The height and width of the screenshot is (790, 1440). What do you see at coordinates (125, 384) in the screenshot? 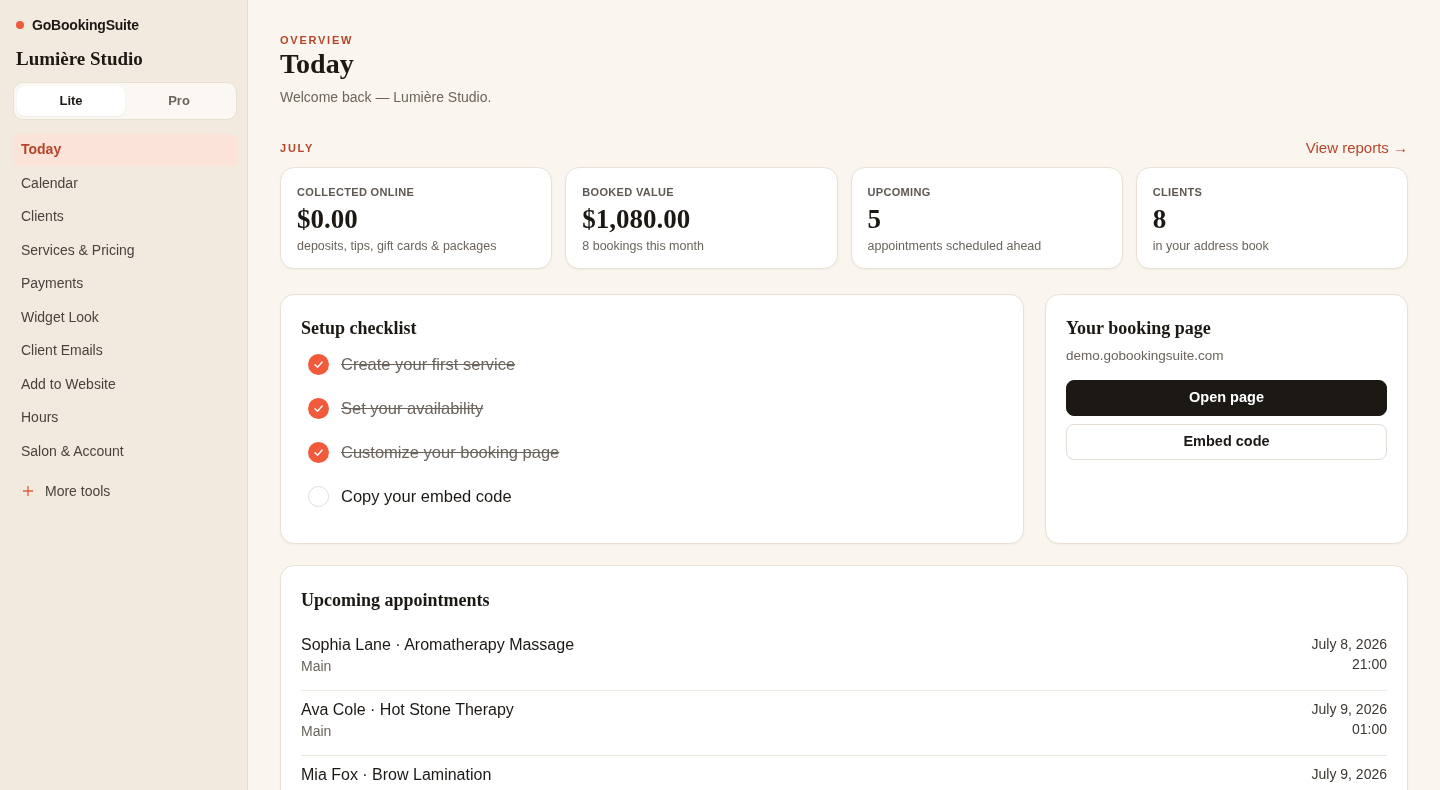
I see `nav-item: Add to Website` at bounding box center [125, 384].